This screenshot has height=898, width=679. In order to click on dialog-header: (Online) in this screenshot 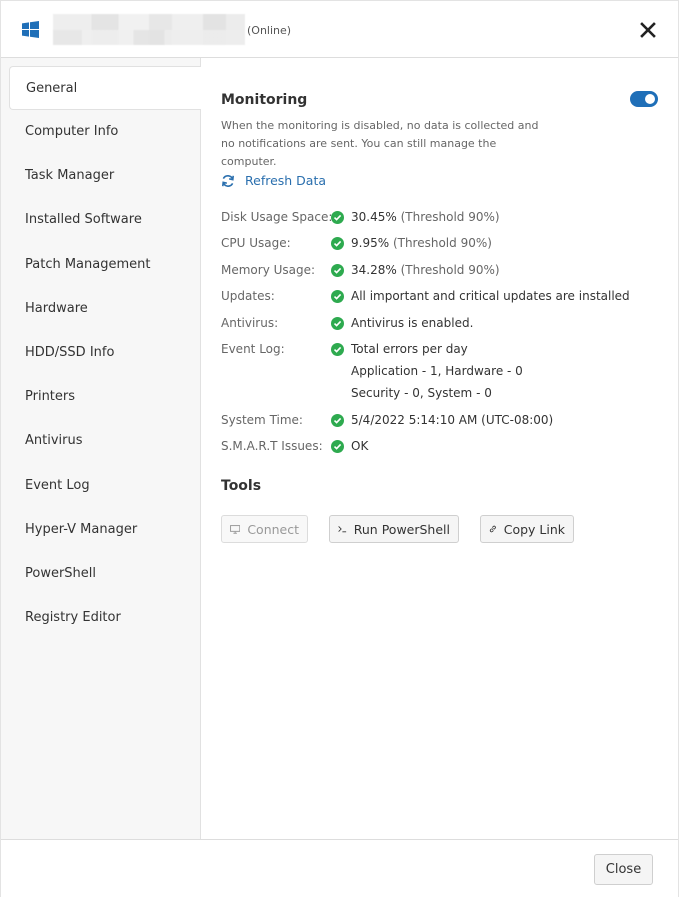, I will do `click(339, 29)`.